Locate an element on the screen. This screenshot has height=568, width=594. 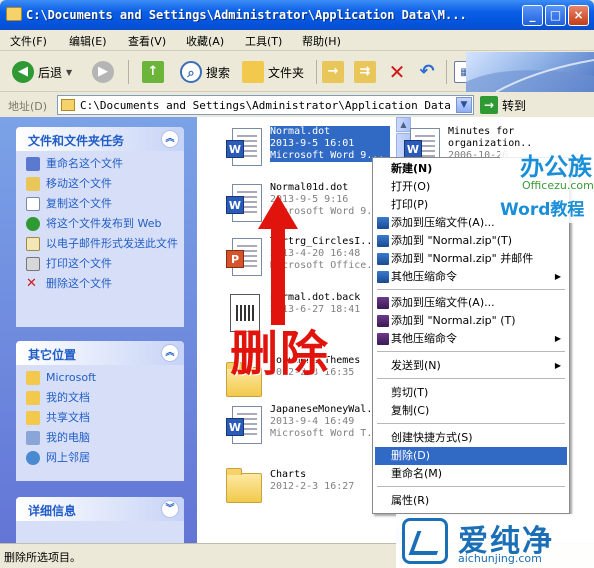
copy-icon is located at coordinates (33, 204).